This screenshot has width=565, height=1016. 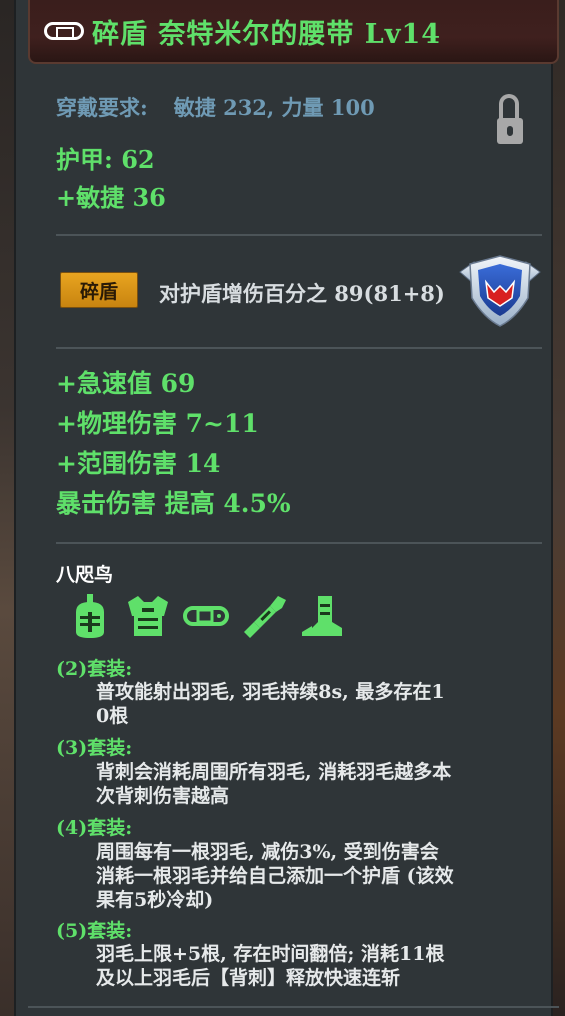 I want to click on shatter-badge: 碎盾, so click(x=99, y=290).